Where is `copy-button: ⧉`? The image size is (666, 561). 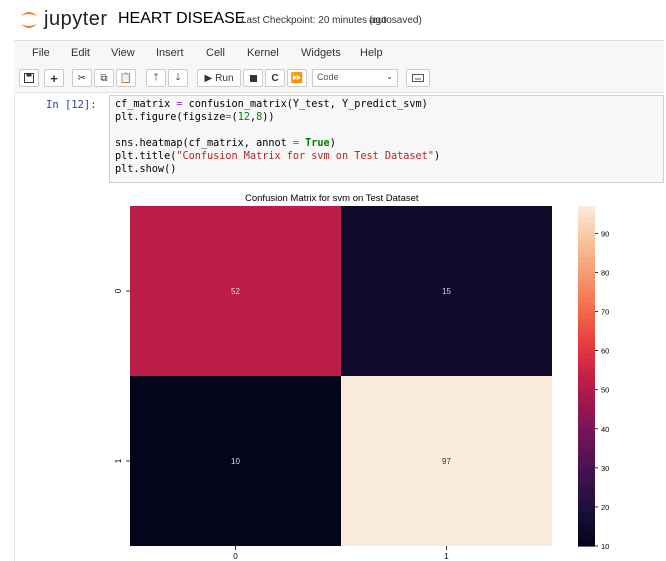 copy-button: ⧉ is located at coordinates (104, 78).